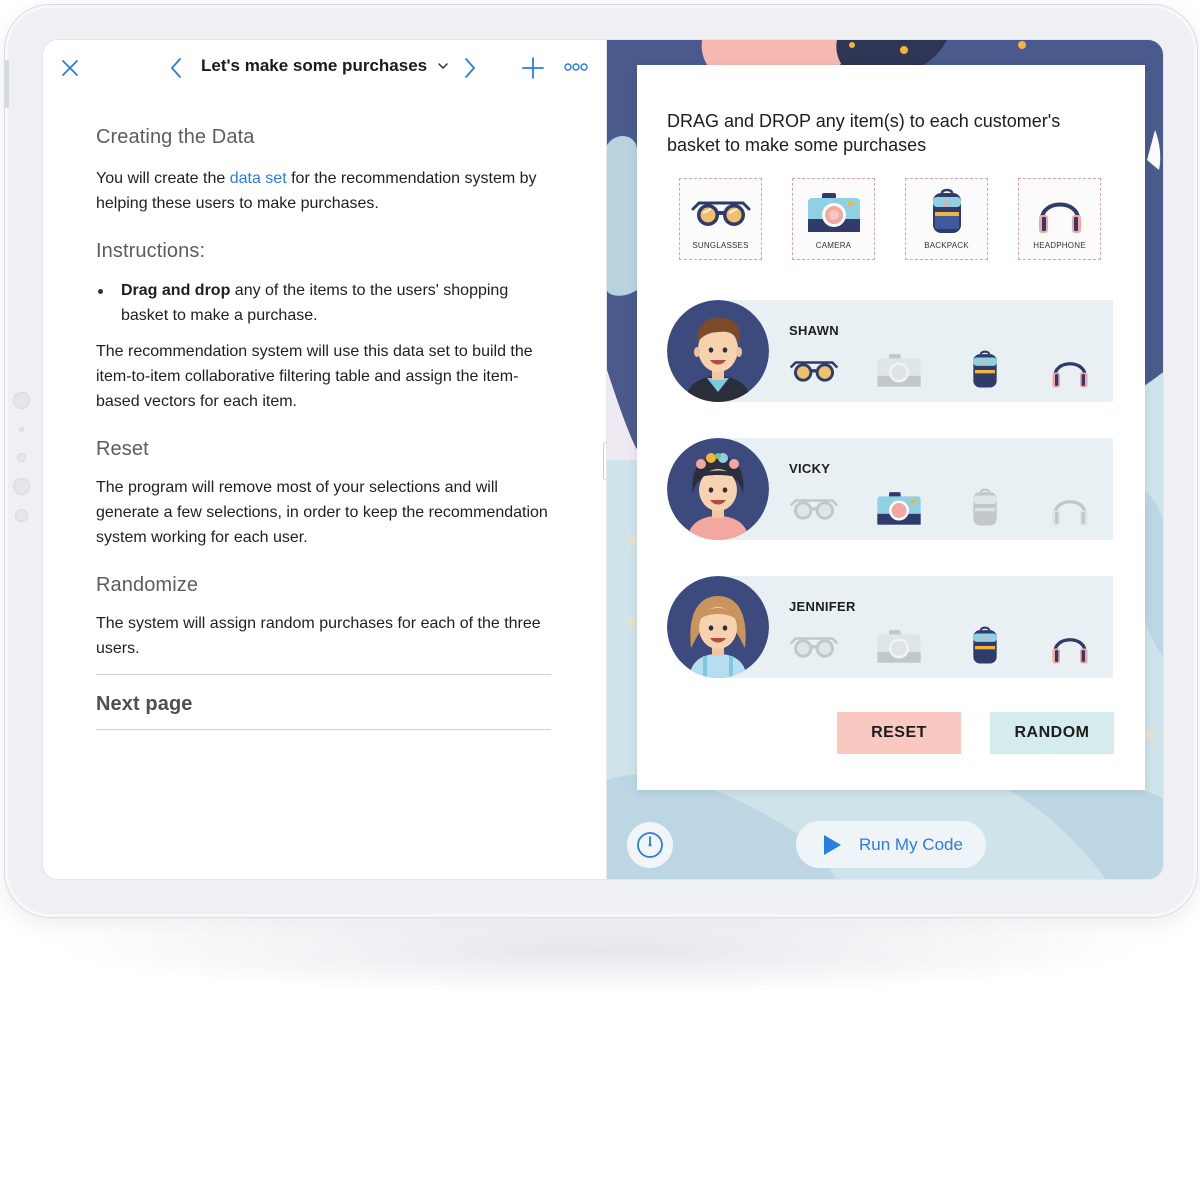 The width and height of the screenshot is (1200, 1200). I want to click on customer-name: JENNIFER, so click(822, 606).